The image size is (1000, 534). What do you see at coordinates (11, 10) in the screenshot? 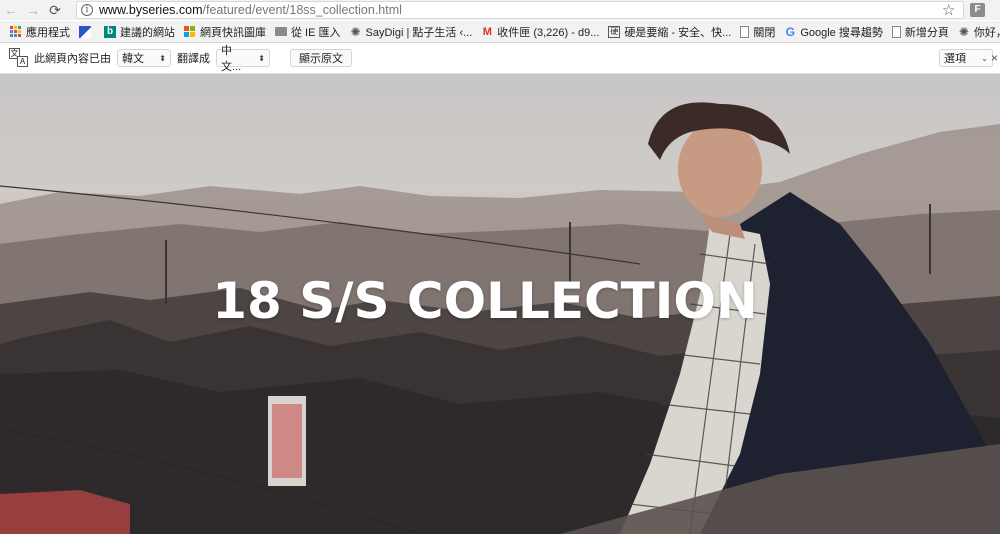
I see `back-button: ←` at bounding box center [11, 10].